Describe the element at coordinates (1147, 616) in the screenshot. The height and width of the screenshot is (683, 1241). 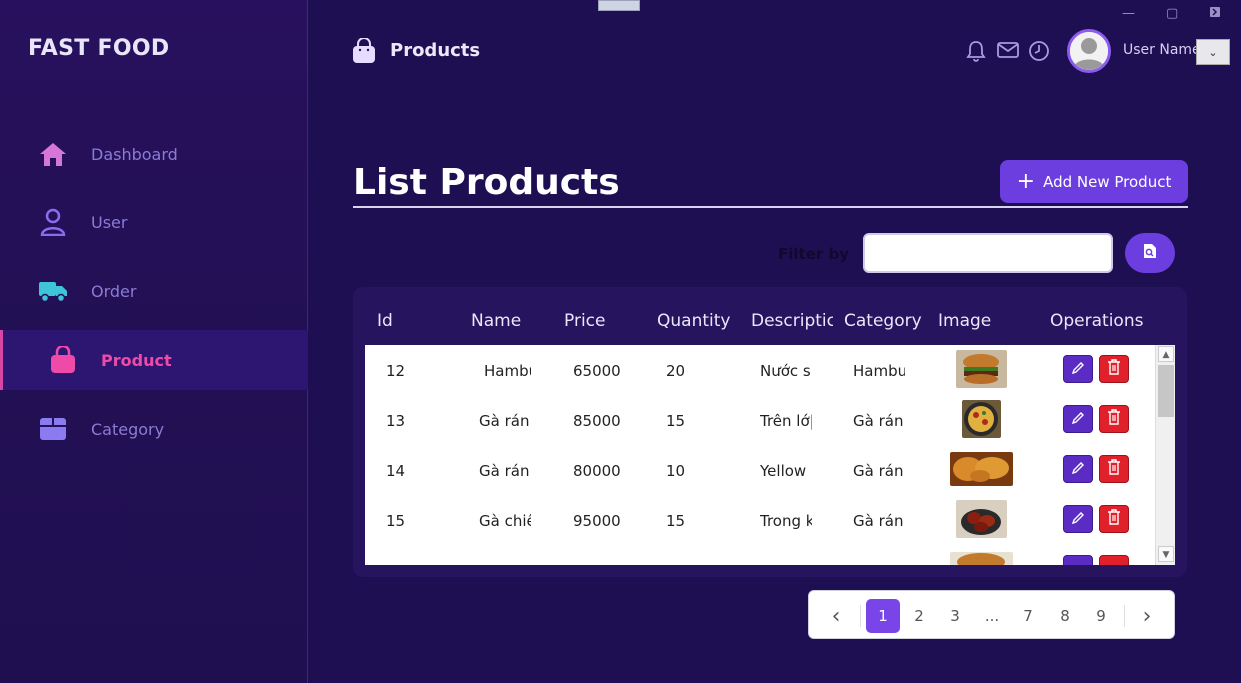
I see `pagination-next-button: ›` at that location.